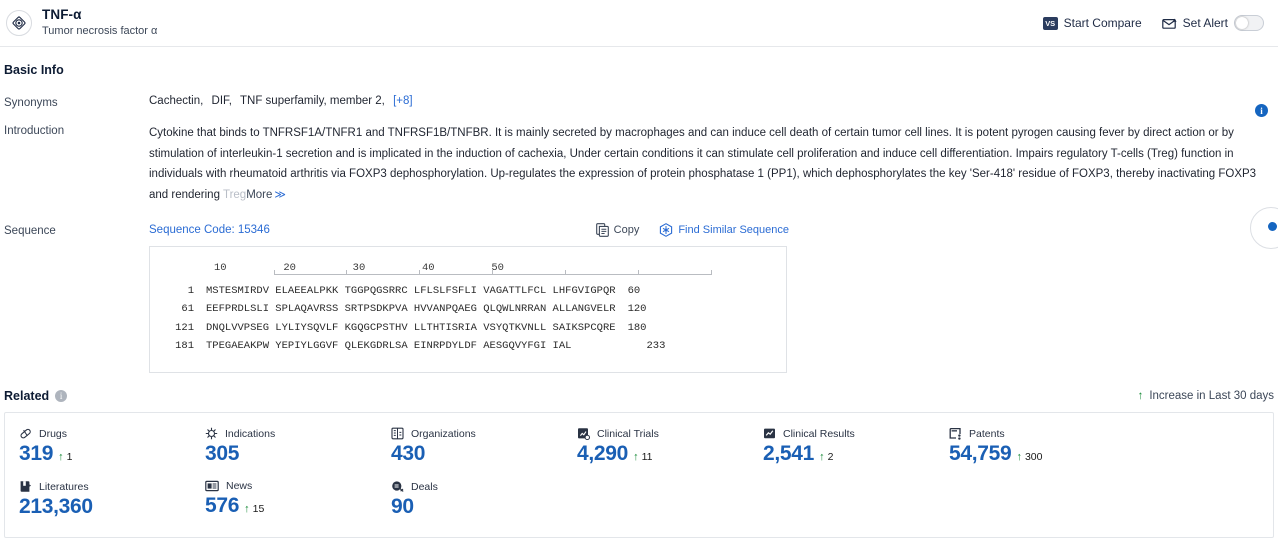 The image size is (1278, 560). I want to click on increase-legend: ↑ Increase in Last 30 days, so click(1206, 396).